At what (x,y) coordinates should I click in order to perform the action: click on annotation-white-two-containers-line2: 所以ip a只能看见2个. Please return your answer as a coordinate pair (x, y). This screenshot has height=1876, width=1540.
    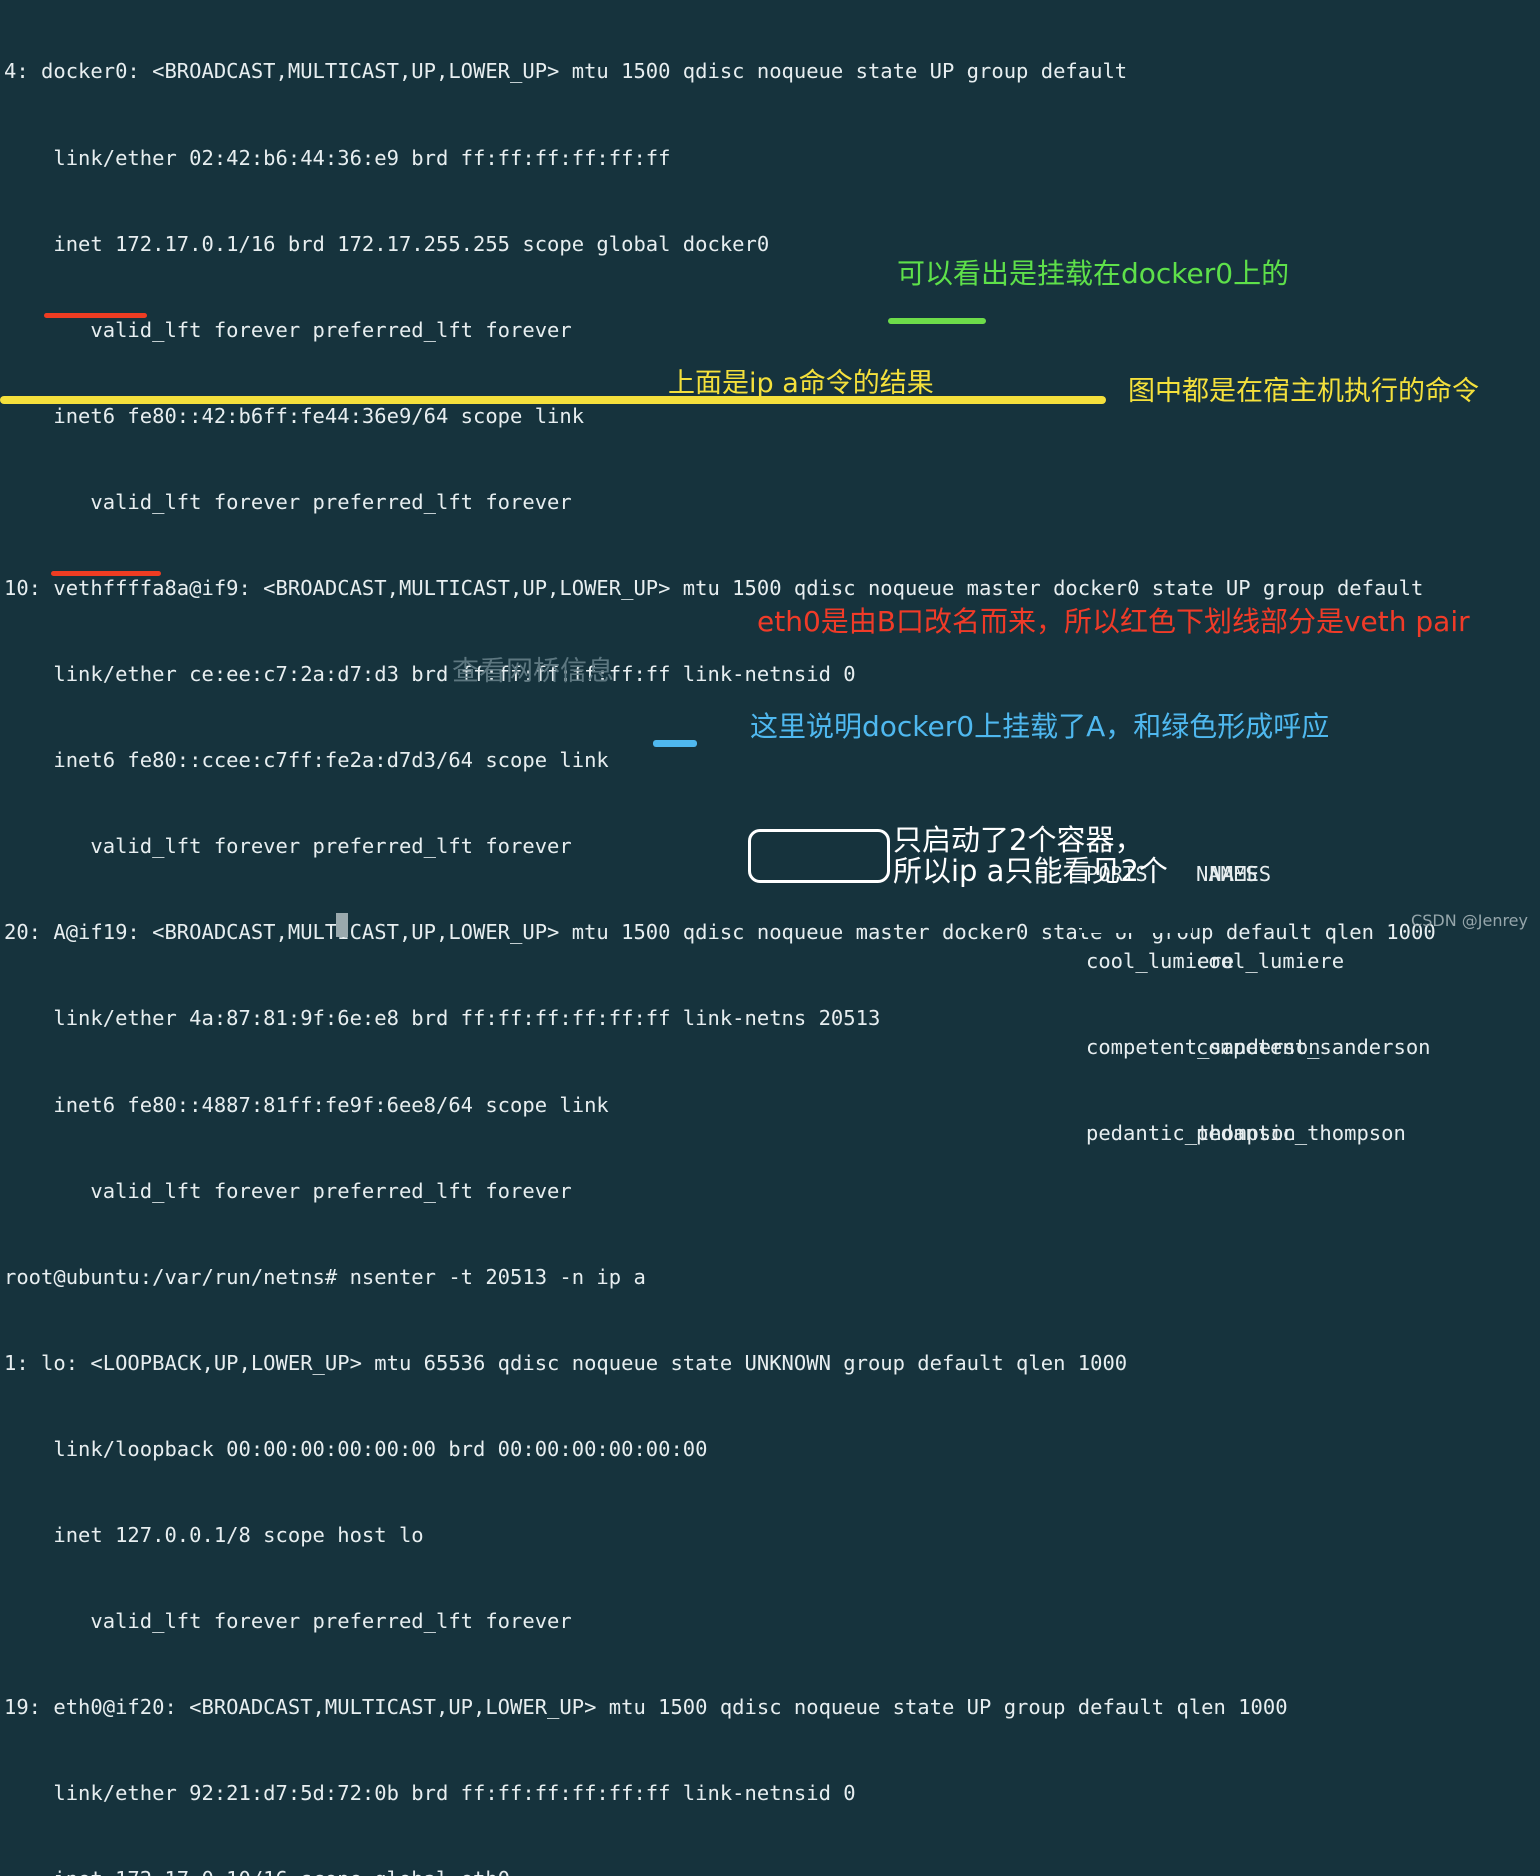
    Looking at the image, I should click on (1030, 871).